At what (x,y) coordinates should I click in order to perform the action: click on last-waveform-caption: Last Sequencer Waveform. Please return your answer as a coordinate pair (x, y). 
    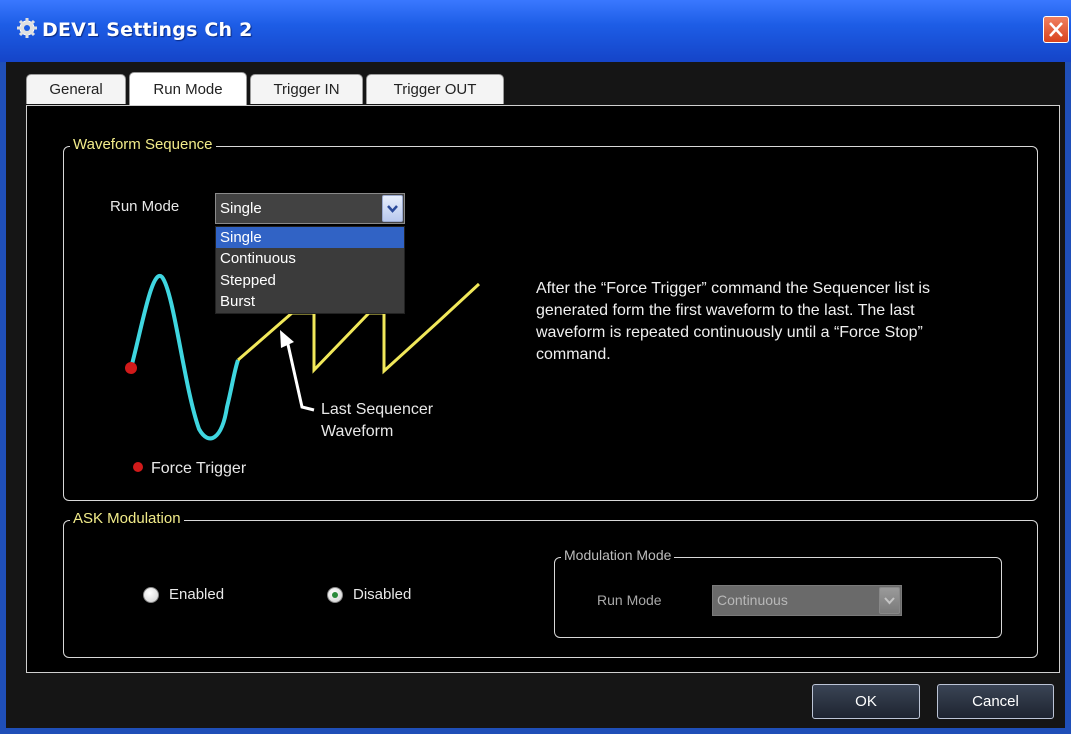
    Looking at the image, I should click on (377, 421).